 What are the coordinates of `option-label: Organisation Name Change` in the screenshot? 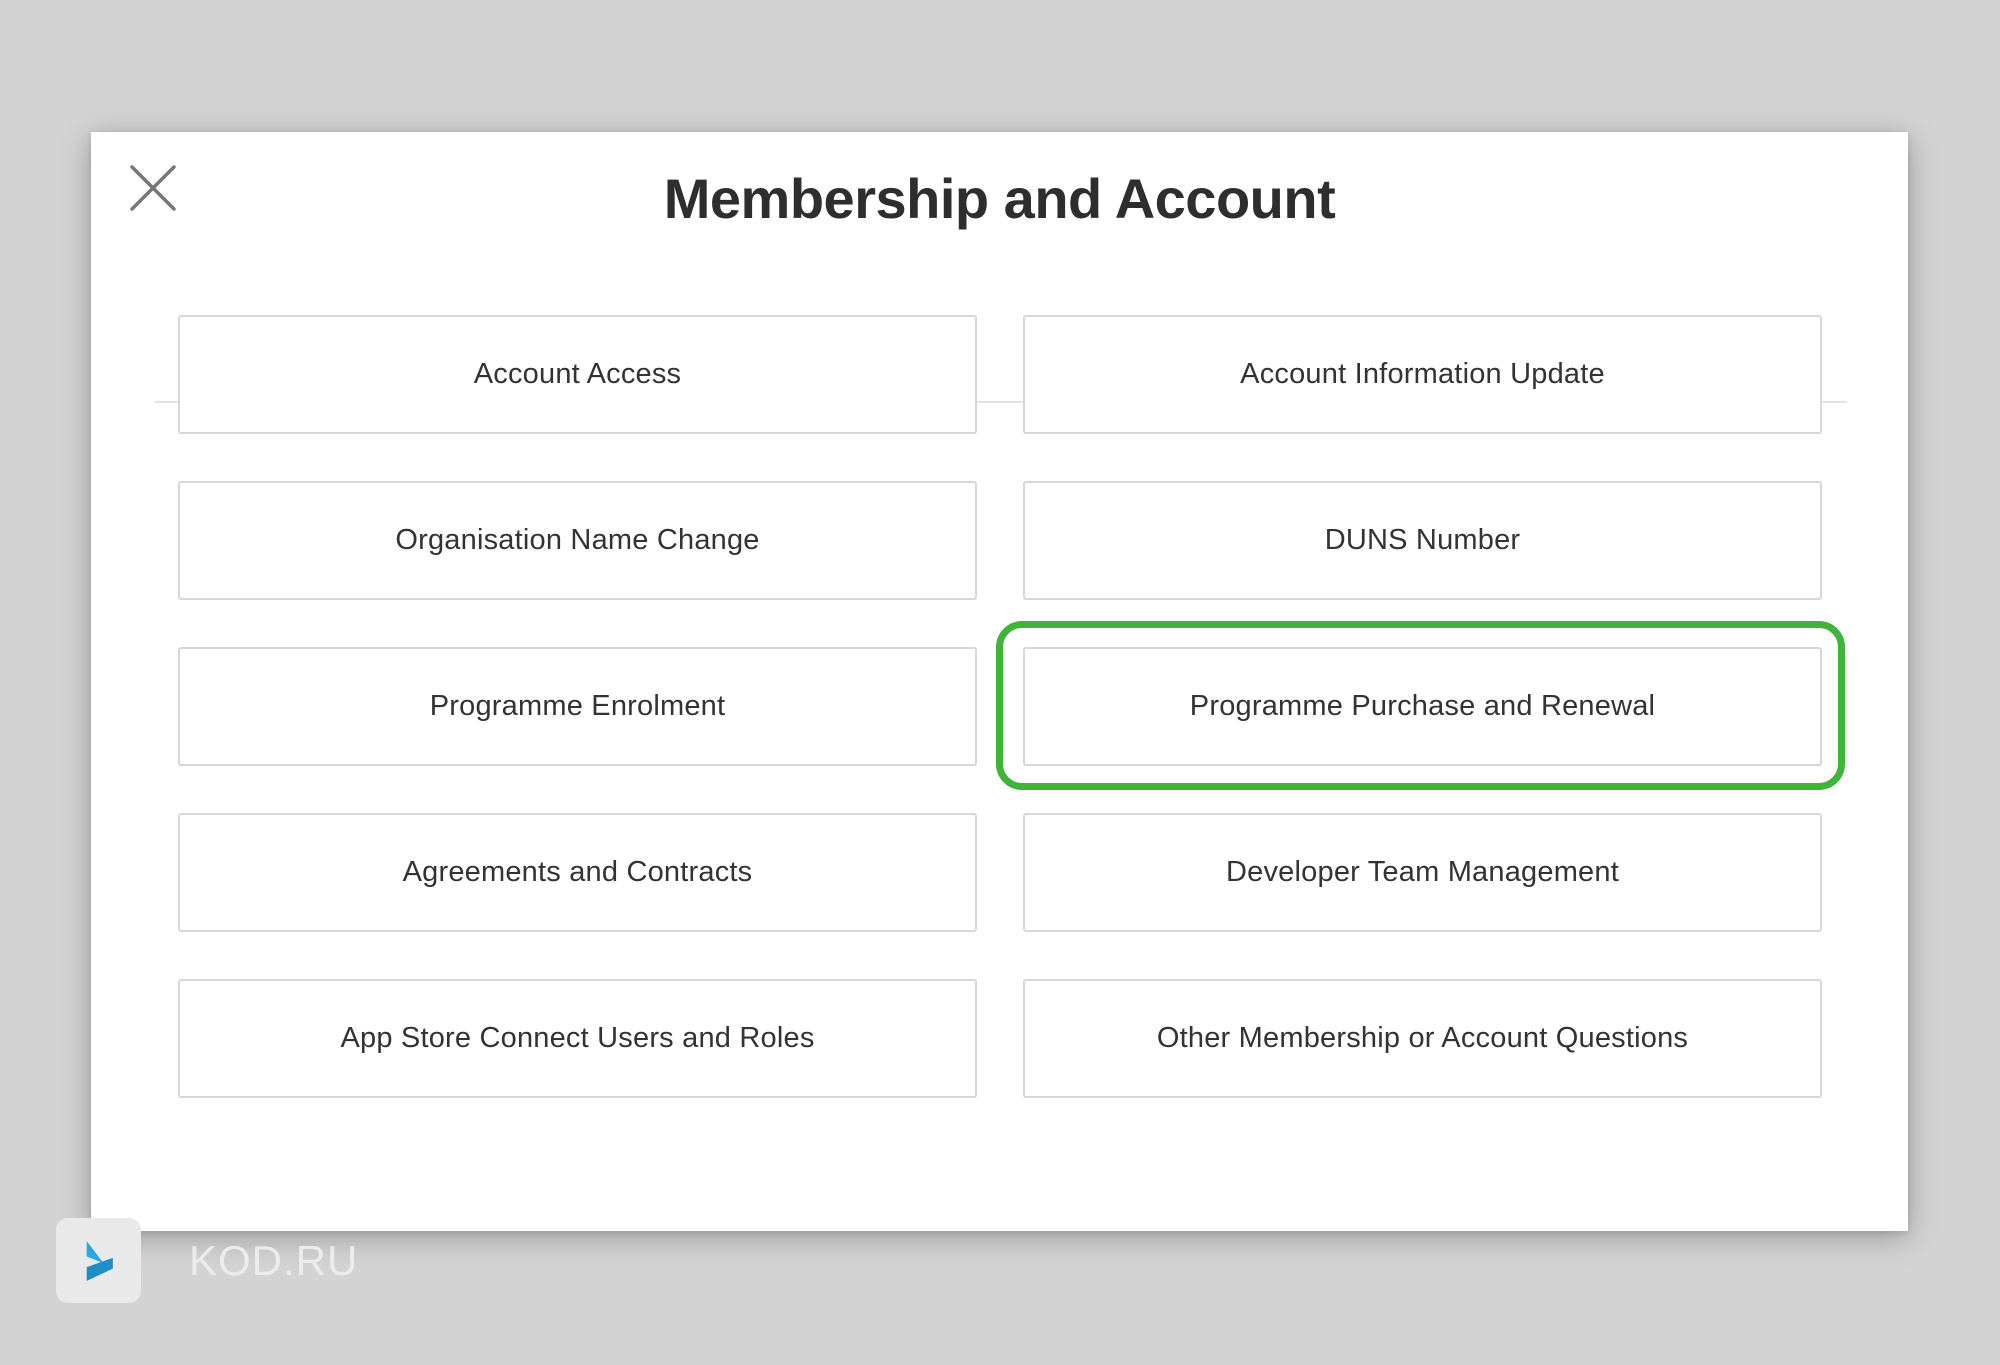 It's located at (577, 540).